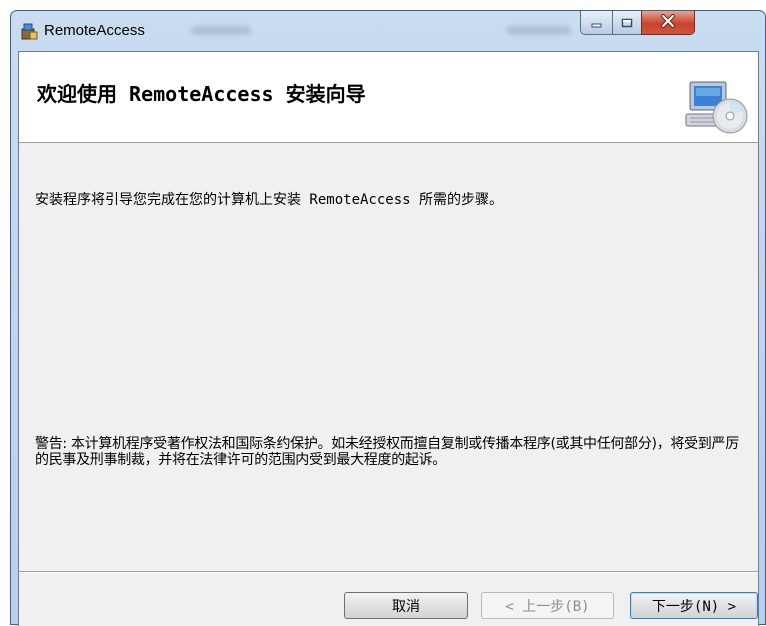 The image size is (766, 626). Describe the element at coordinates (547, 605) in the screenshot. I see `back-button: < 上一步(B)` at that location.